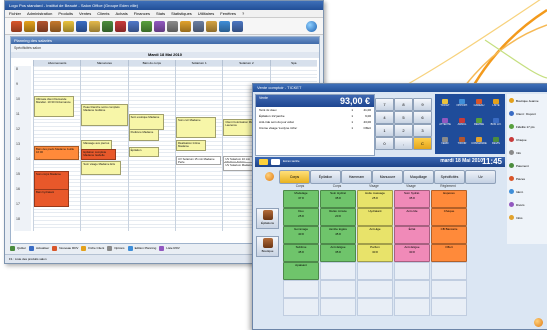  I want to click on planning-action-button: Options, so click(116, 248).